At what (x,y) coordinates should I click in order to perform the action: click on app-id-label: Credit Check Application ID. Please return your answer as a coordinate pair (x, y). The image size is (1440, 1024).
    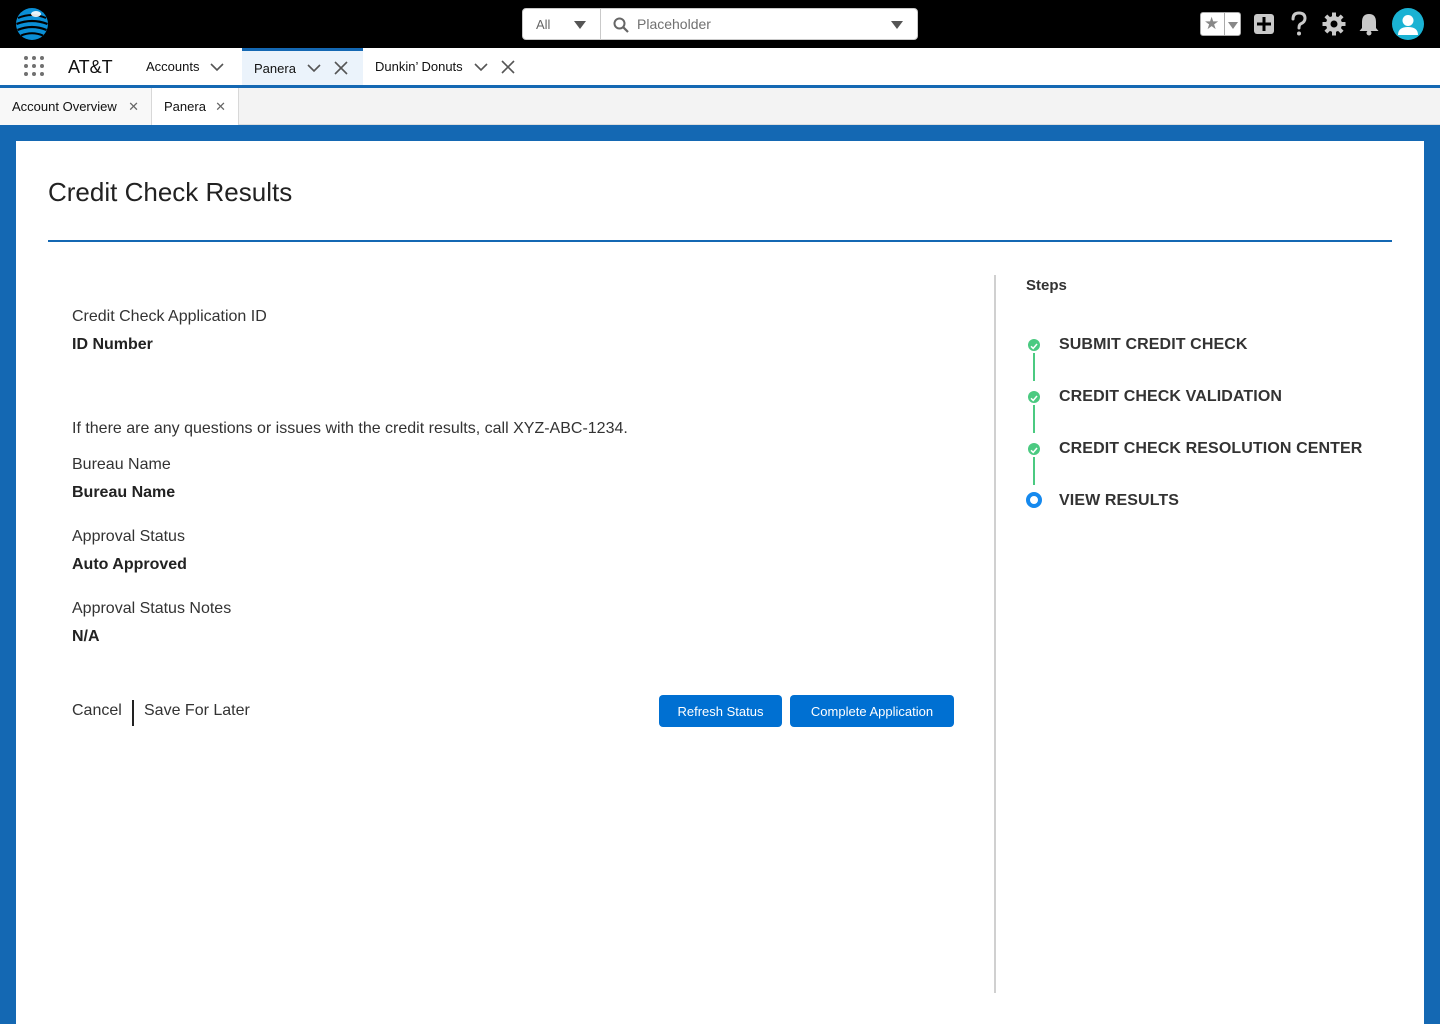
    Looking at the image, I should click on (169, 316).